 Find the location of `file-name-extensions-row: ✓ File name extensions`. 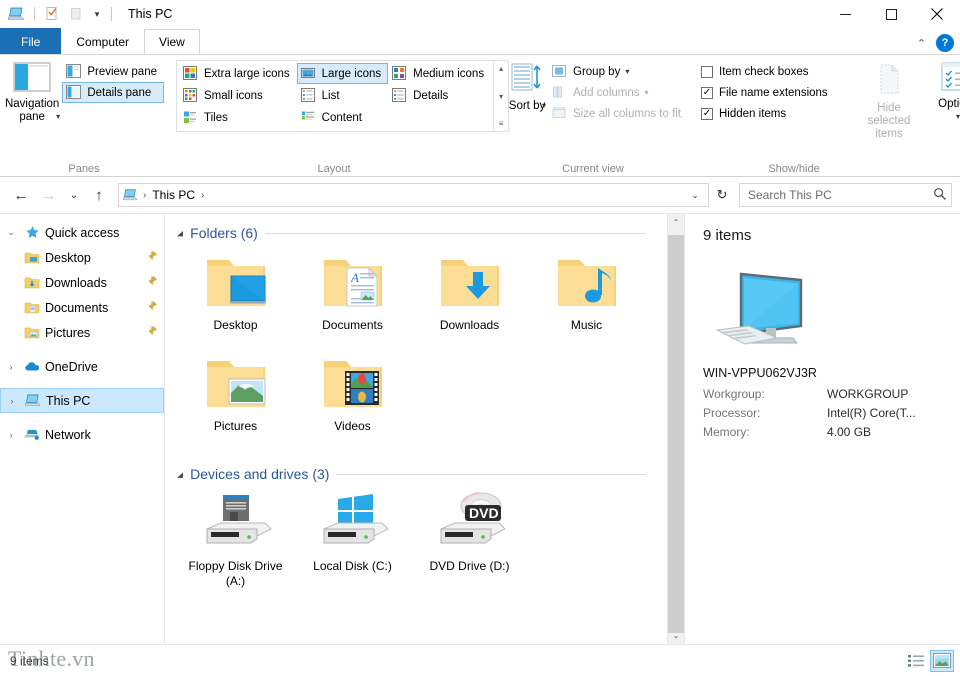

file-name-extensions-row: ✓ File name extensions is located at coordinates (776, 92).